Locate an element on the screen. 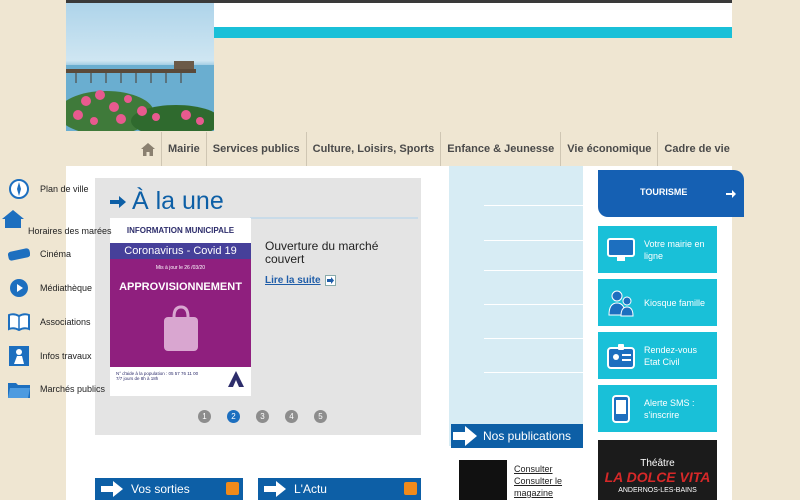 The image size is (800, 500). quick-link-marches-publics: Marchés publics is located at coordinates (67, 389).